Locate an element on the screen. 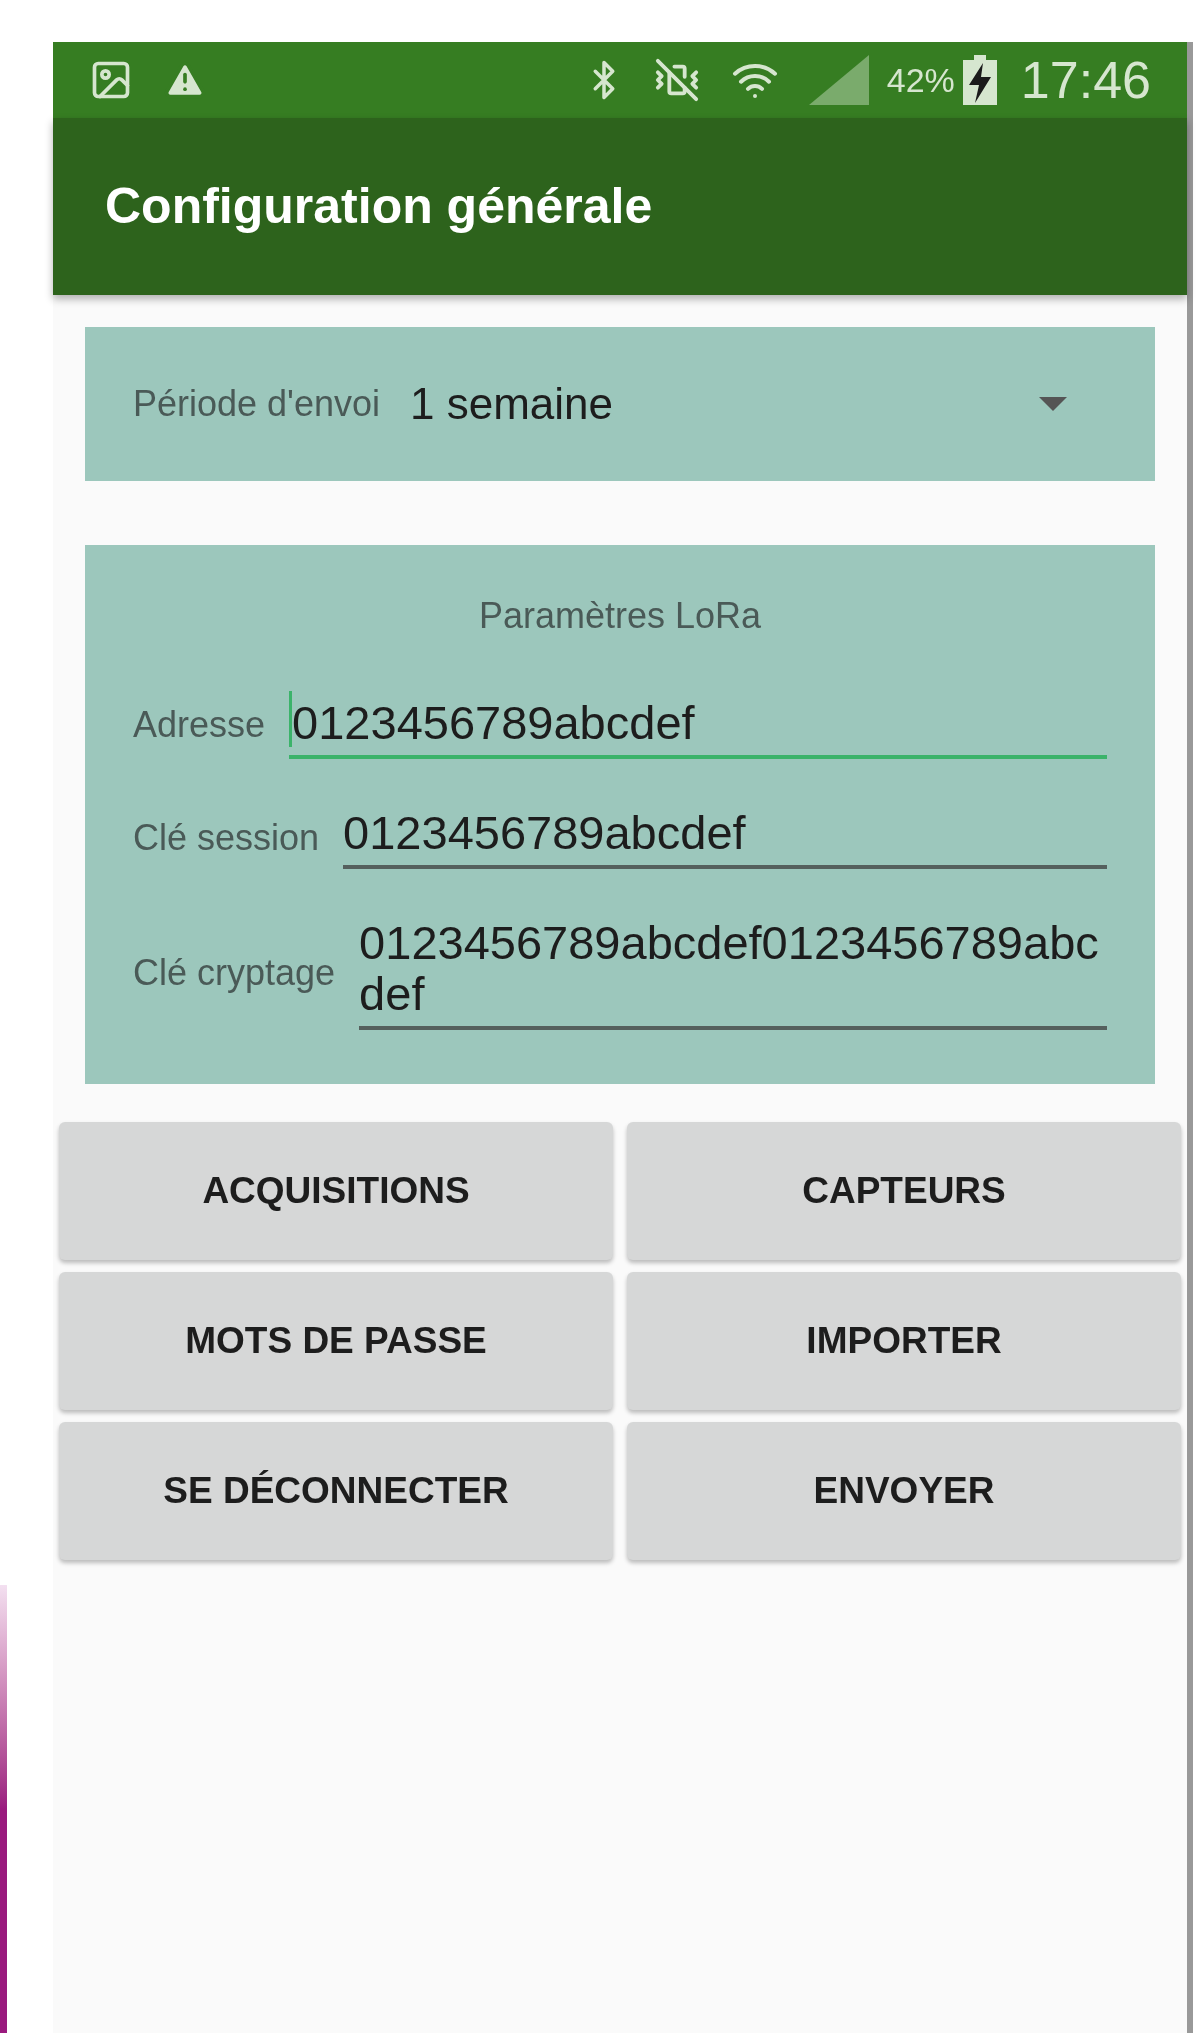 The width and height of the screenshot is (1197, 2033). signal-icon is located at coordinates (838, 80).